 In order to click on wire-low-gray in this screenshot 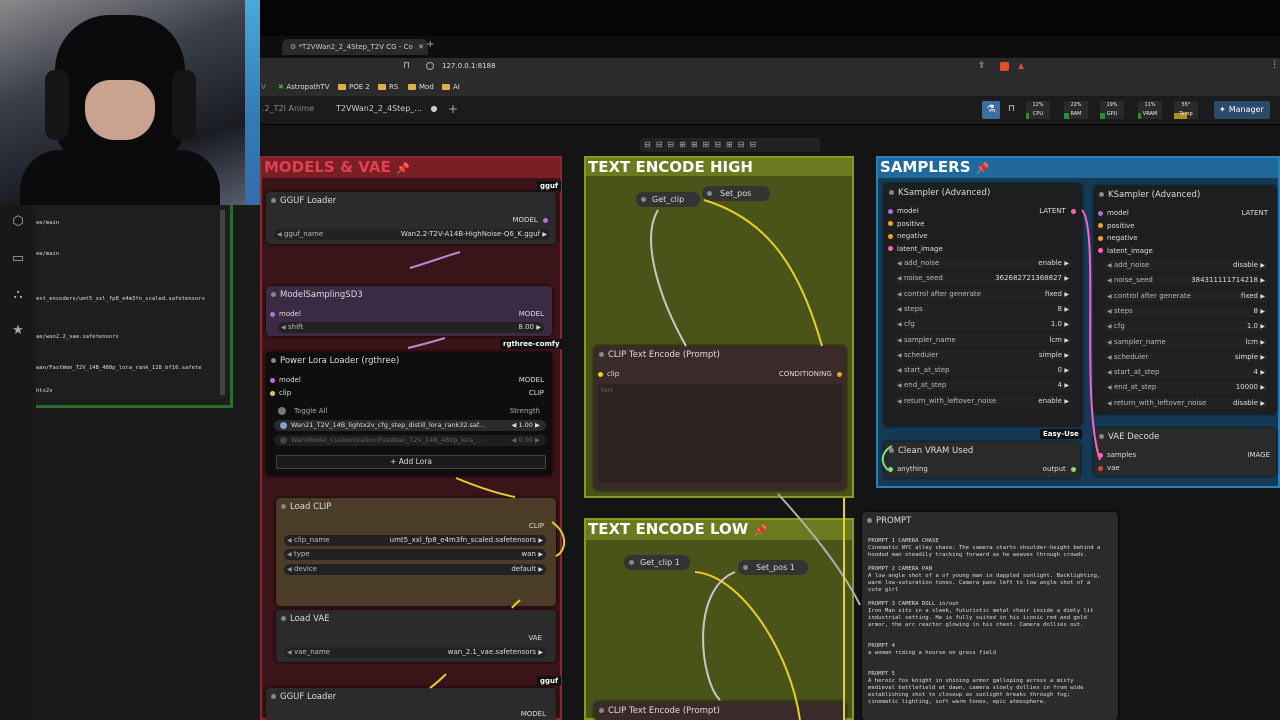, I will do `click(719, 636)`.